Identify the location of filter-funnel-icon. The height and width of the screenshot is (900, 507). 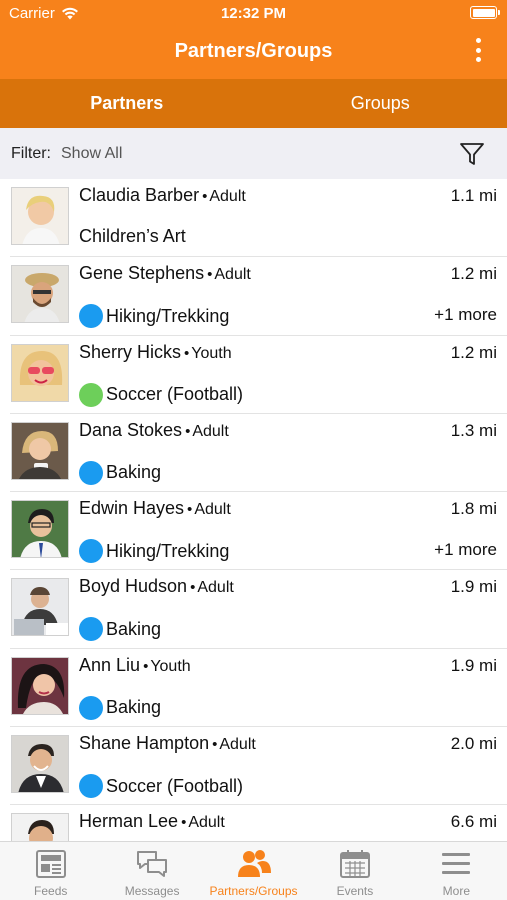
(472, 154).